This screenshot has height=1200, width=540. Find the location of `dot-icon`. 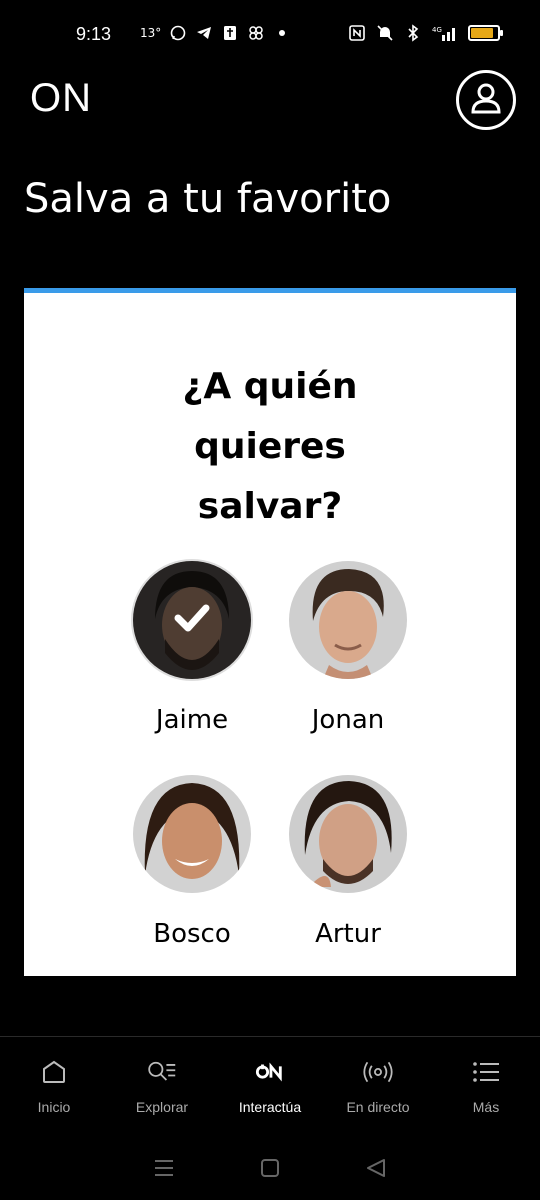

dot-icon is located at coordinates (282, 33).